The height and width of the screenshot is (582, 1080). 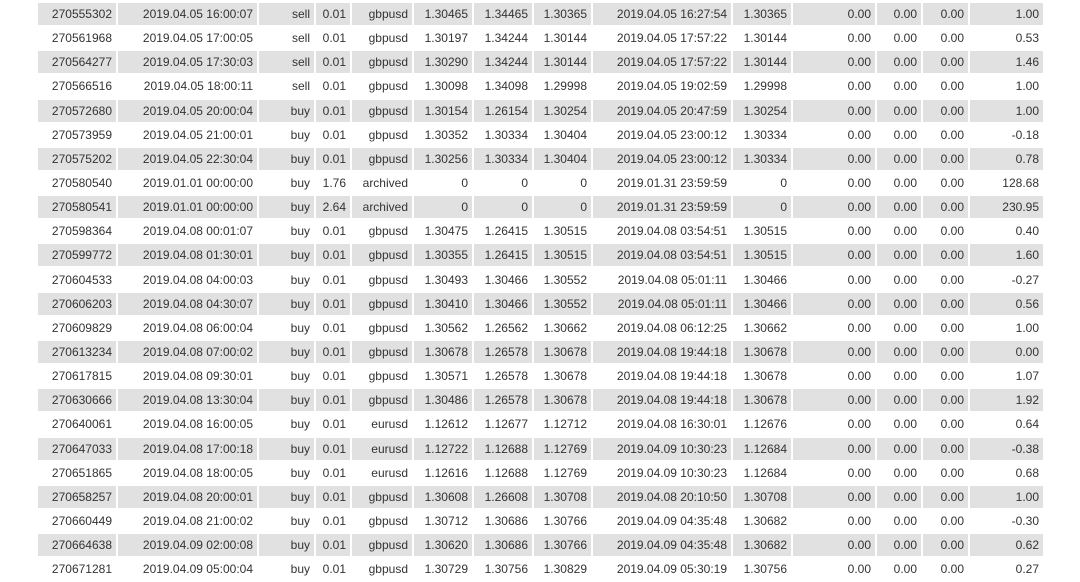 What do you see at coordinates (562, 303) in the screenshot?
I see `cell-take-profit: 1.30552` at bounding box center [562, 303].